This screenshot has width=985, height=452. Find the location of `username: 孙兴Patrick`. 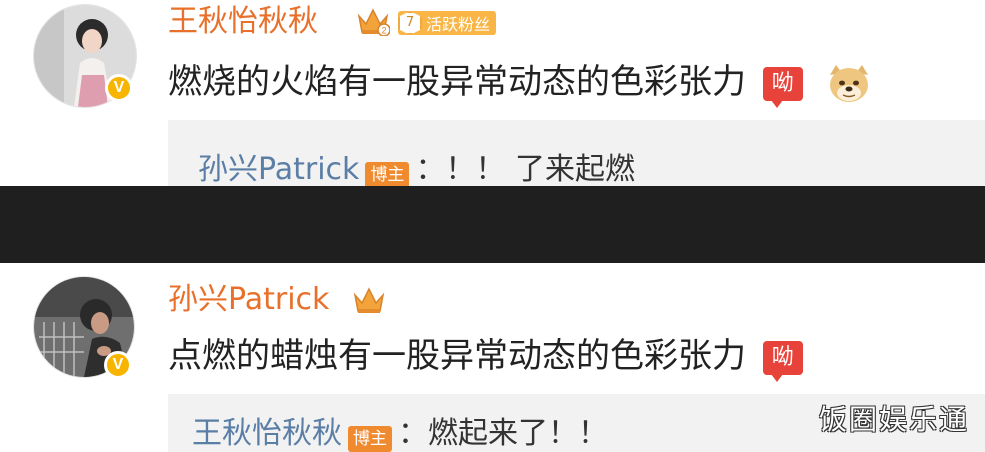

username: 孙兴Patrick is located at coordinates (248, 300).